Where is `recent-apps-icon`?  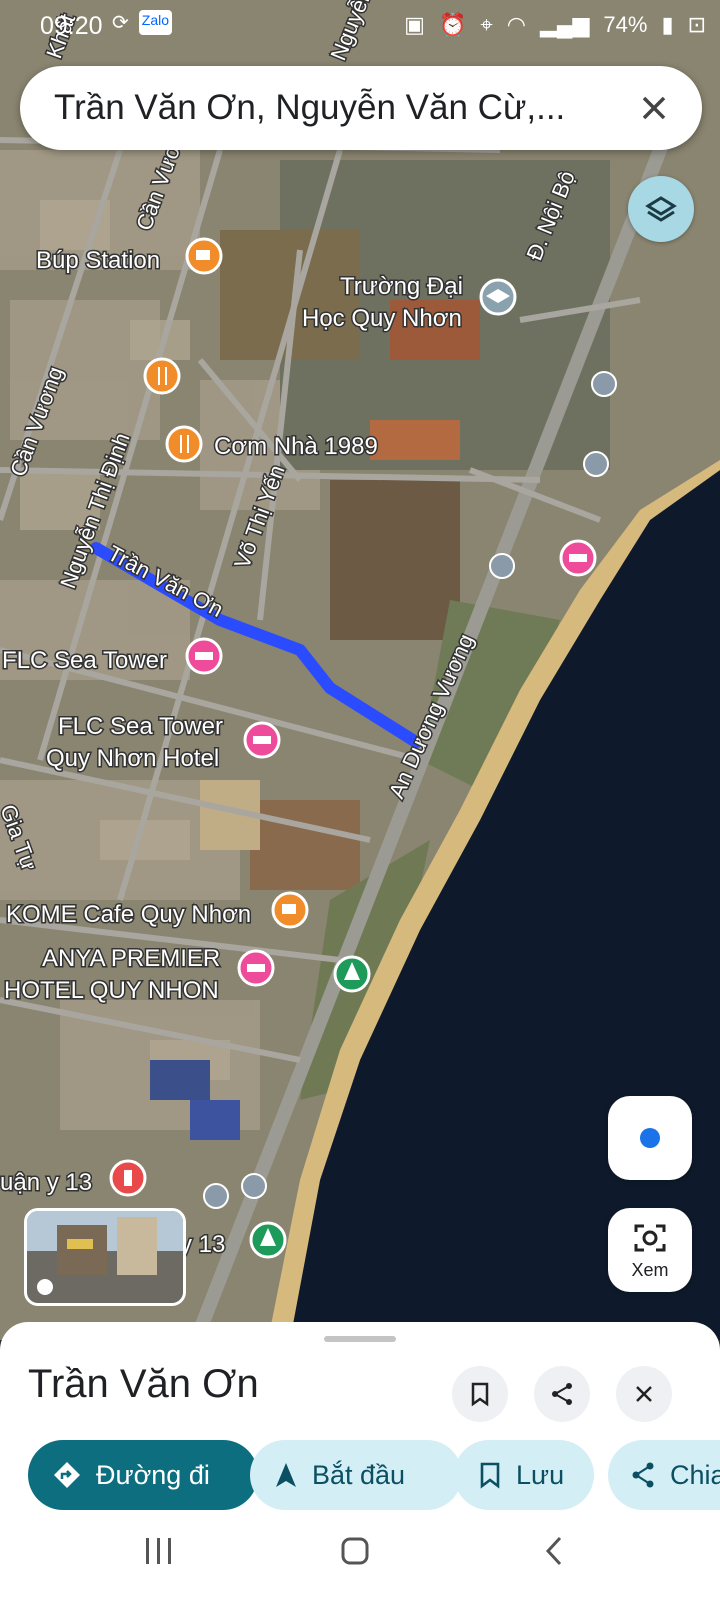
recent-apps-icon is located at coordinates (158, 1551).